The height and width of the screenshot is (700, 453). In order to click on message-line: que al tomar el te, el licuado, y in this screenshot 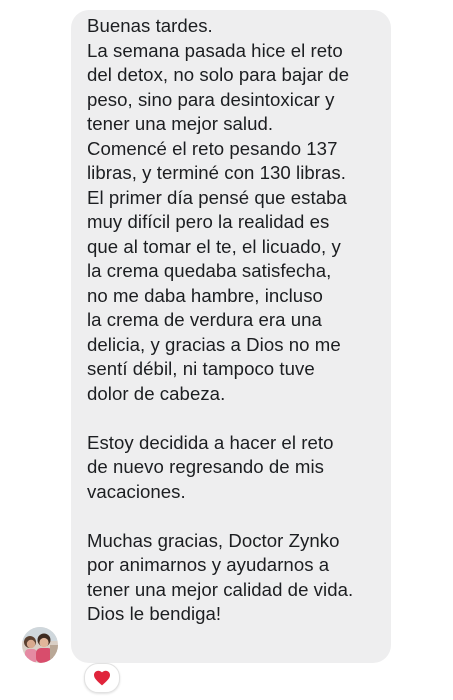, I will do `click(214, 246)`.